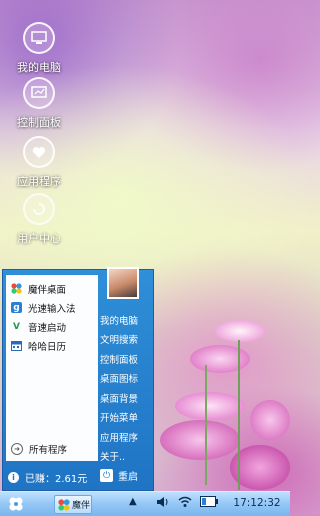 The height and width of the screenshot is (516, 320). What do you see at coordinates (16, 345) in the screenshot?
I see `calendar-icon` at bounding box center [16, 345].